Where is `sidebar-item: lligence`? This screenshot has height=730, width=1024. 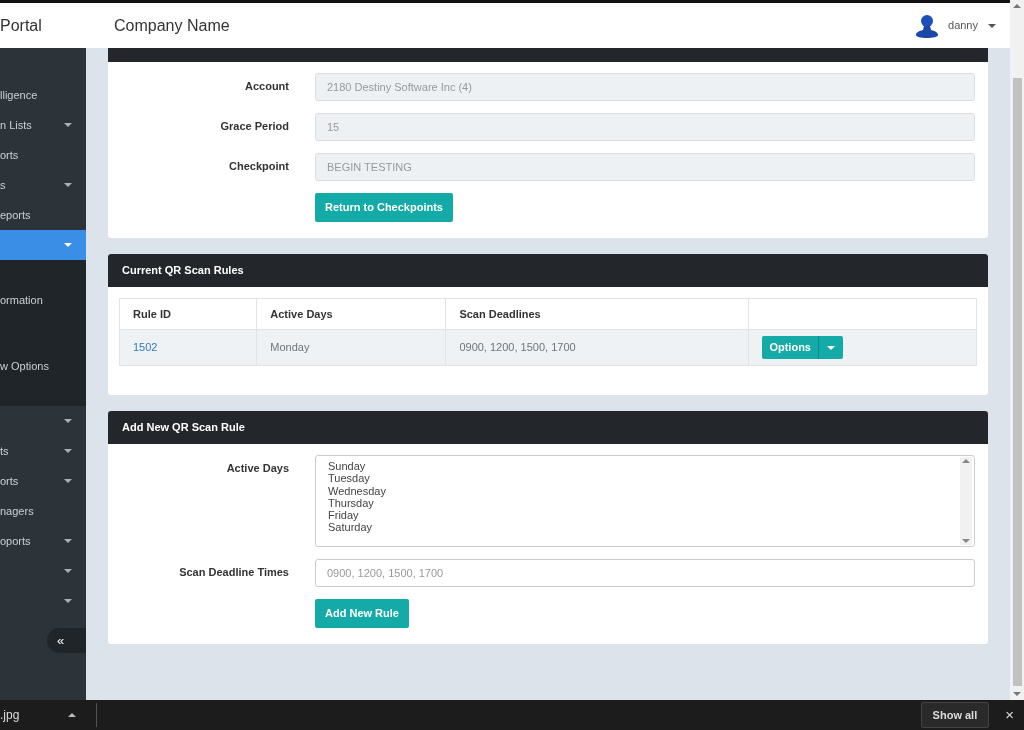
sidebar-item: lligence is located at coordinates (43, 95).